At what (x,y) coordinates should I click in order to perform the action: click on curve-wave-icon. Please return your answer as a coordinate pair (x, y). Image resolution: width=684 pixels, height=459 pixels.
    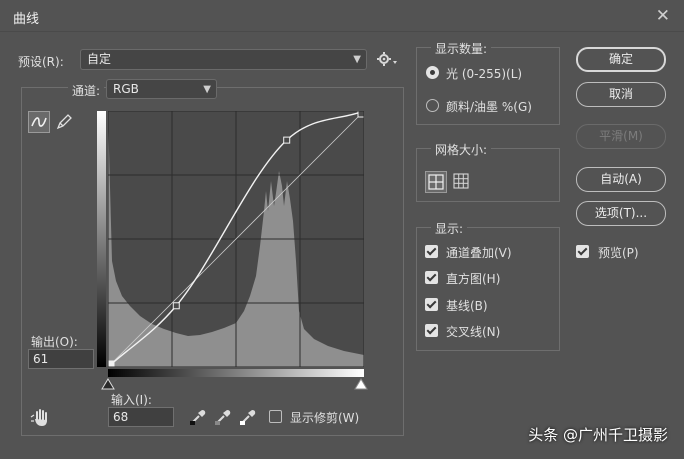
    Looking at the image, I should click on (39, 122).